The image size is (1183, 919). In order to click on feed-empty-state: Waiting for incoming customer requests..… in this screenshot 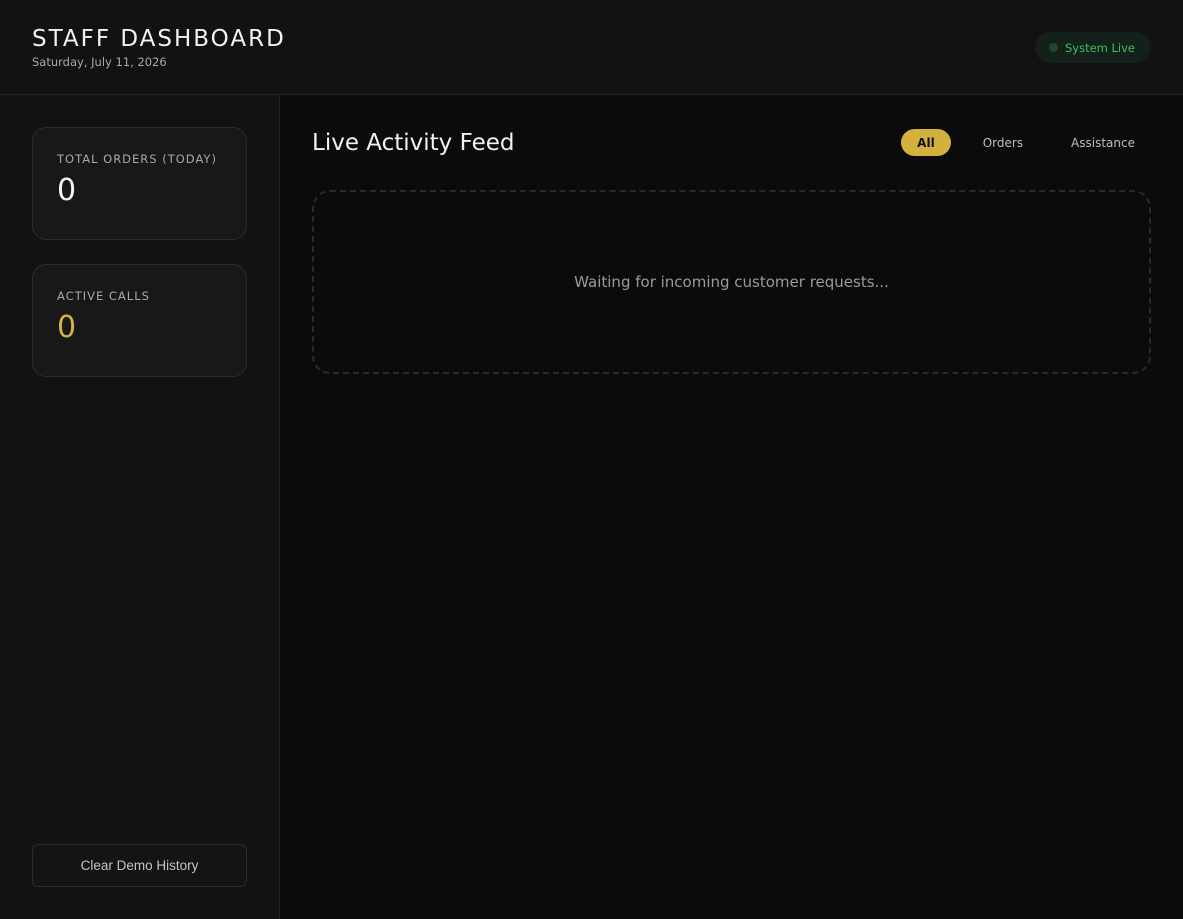, I will do `click(731, 282)`.